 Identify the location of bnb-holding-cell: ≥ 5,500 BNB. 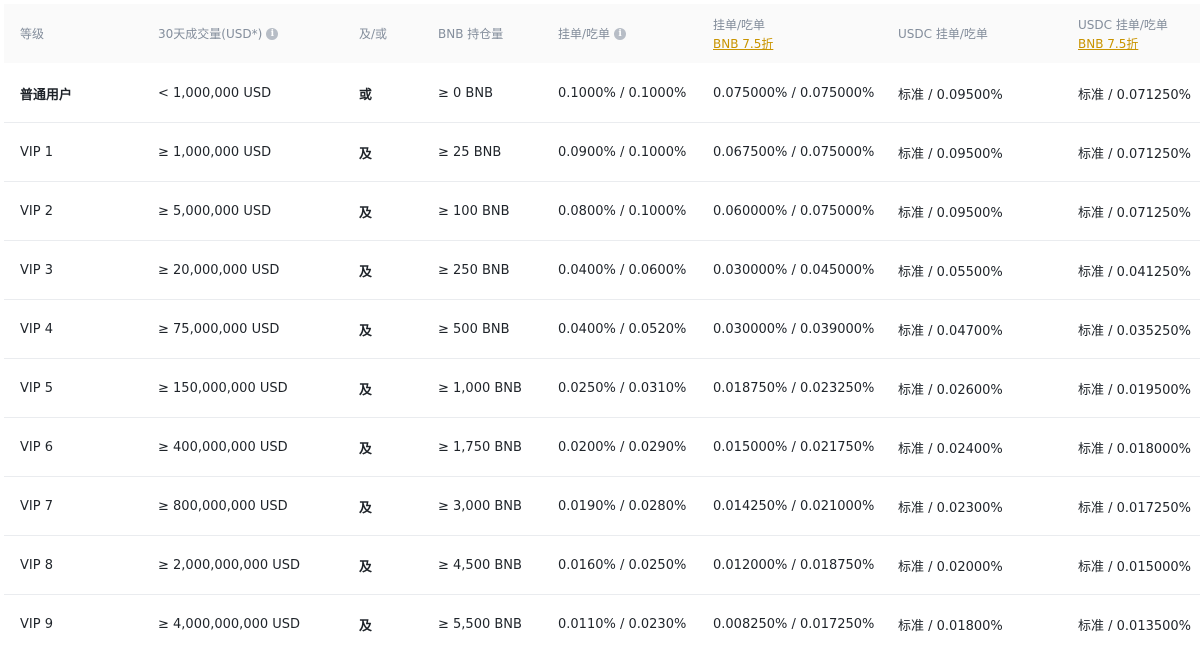
(480, 624).